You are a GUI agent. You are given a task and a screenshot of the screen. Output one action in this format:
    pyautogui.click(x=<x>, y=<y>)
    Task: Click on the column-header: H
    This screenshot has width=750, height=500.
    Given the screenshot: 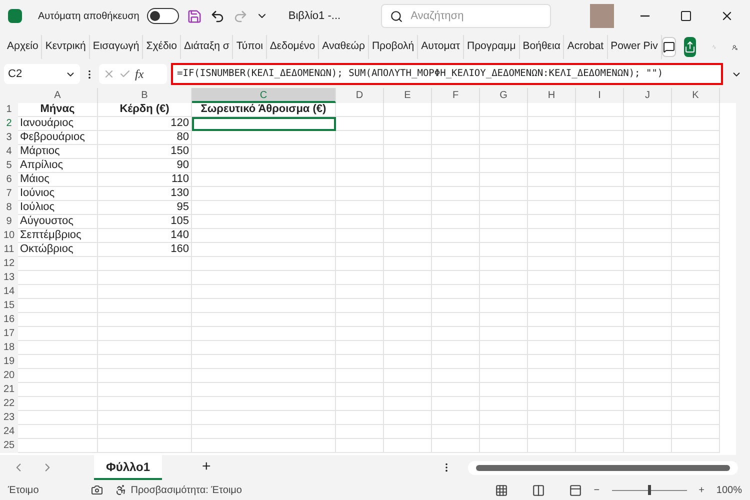 What is the action you would take?
    pyautogui.click(x=552, y=95)
    